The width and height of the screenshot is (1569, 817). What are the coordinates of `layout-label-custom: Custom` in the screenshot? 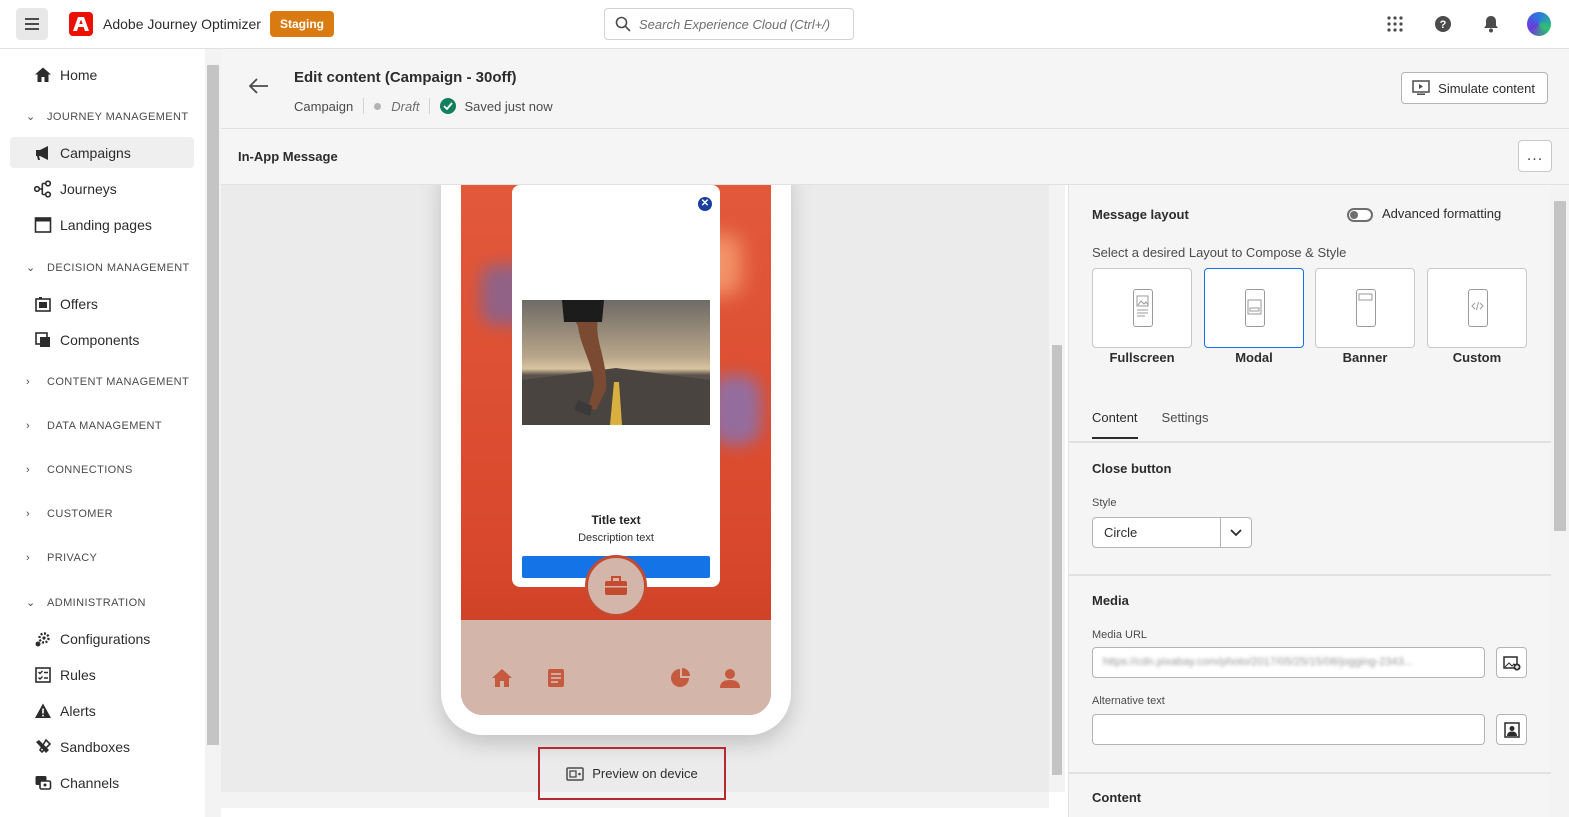 It's located at (1477, 357).